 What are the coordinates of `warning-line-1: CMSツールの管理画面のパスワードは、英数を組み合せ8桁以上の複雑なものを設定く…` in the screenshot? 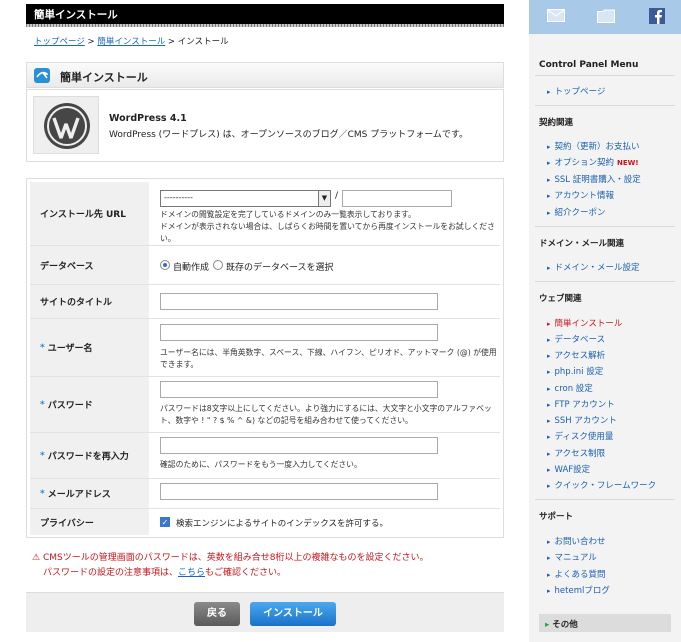 It's located at (236, 558).